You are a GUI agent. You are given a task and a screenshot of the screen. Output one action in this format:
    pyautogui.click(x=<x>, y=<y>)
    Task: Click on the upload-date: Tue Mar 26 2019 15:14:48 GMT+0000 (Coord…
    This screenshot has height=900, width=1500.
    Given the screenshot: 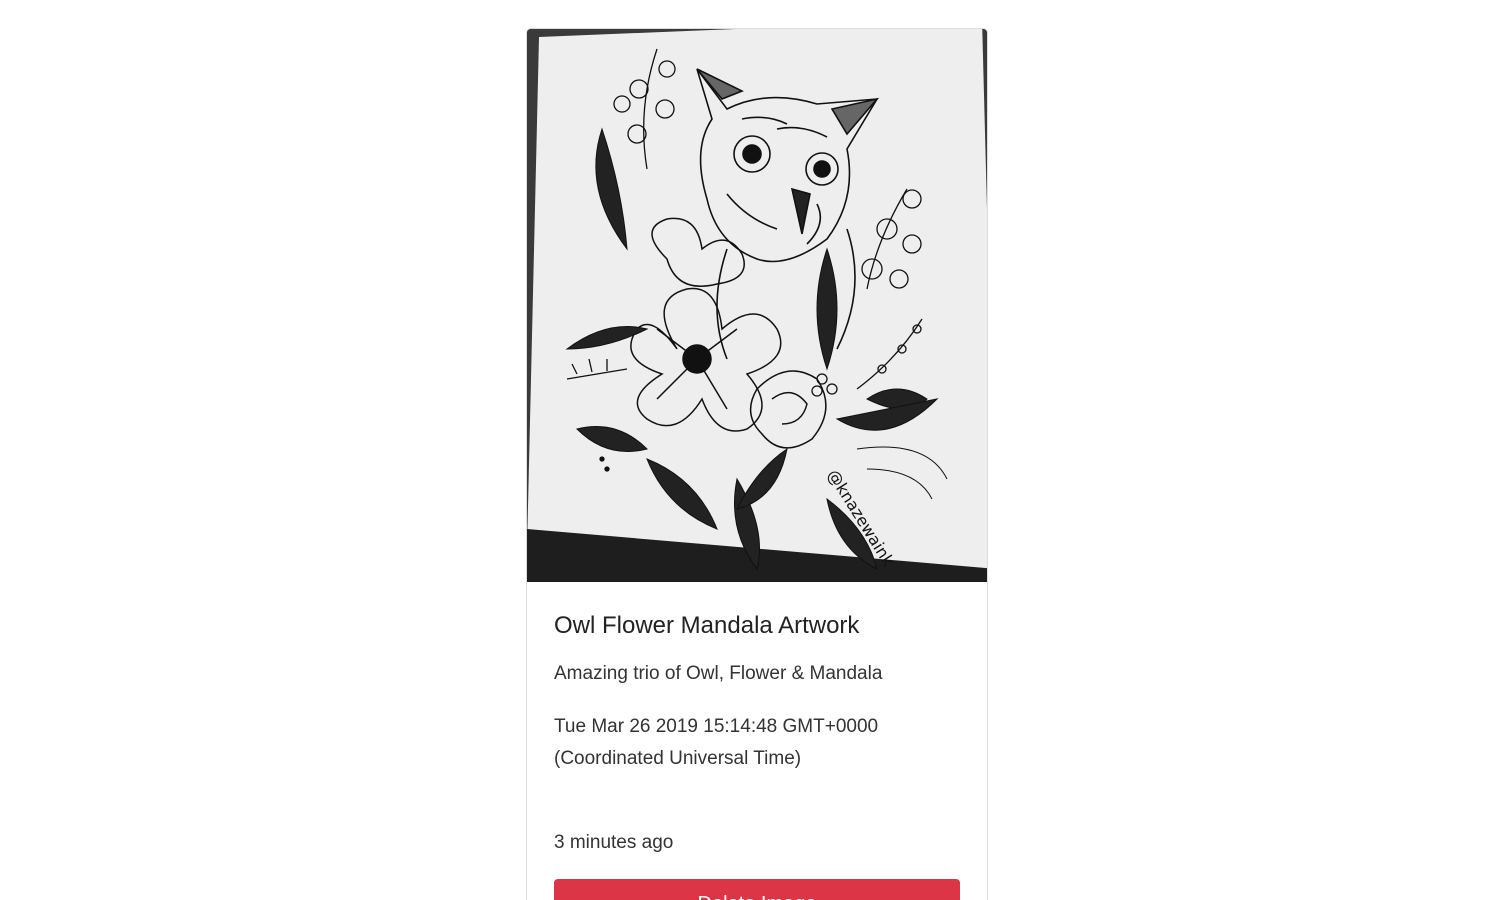 What is the action you would take?
    pyautogui.click(x=716, y=742)
    